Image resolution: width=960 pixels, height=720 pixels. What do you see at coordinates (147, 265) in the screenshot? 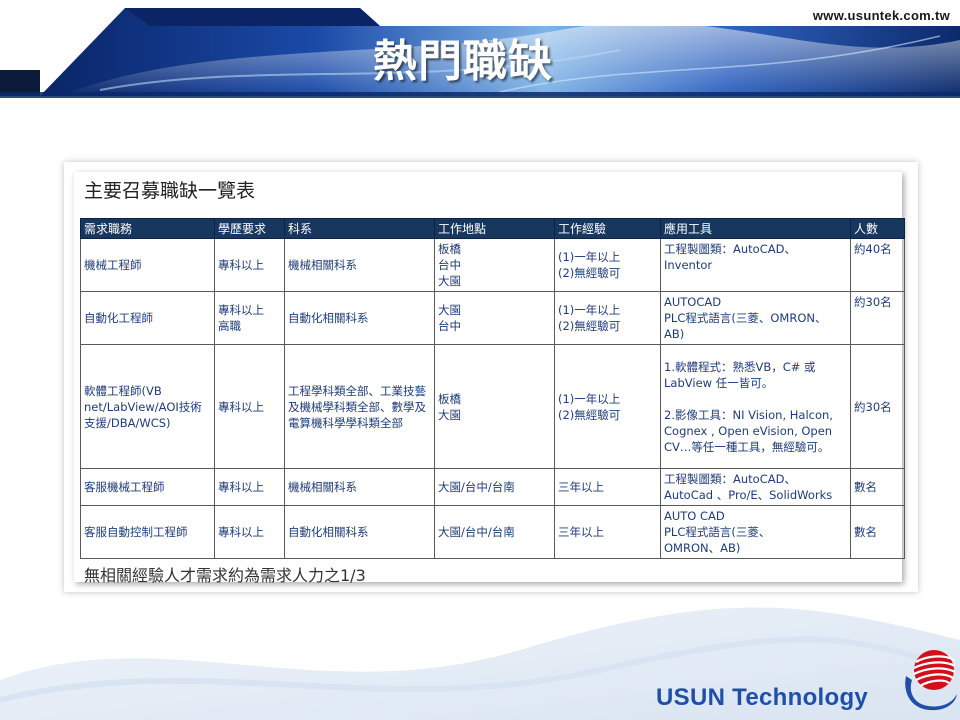
I see `cell-position: 機械工程師` at bounding box center [147, 265].